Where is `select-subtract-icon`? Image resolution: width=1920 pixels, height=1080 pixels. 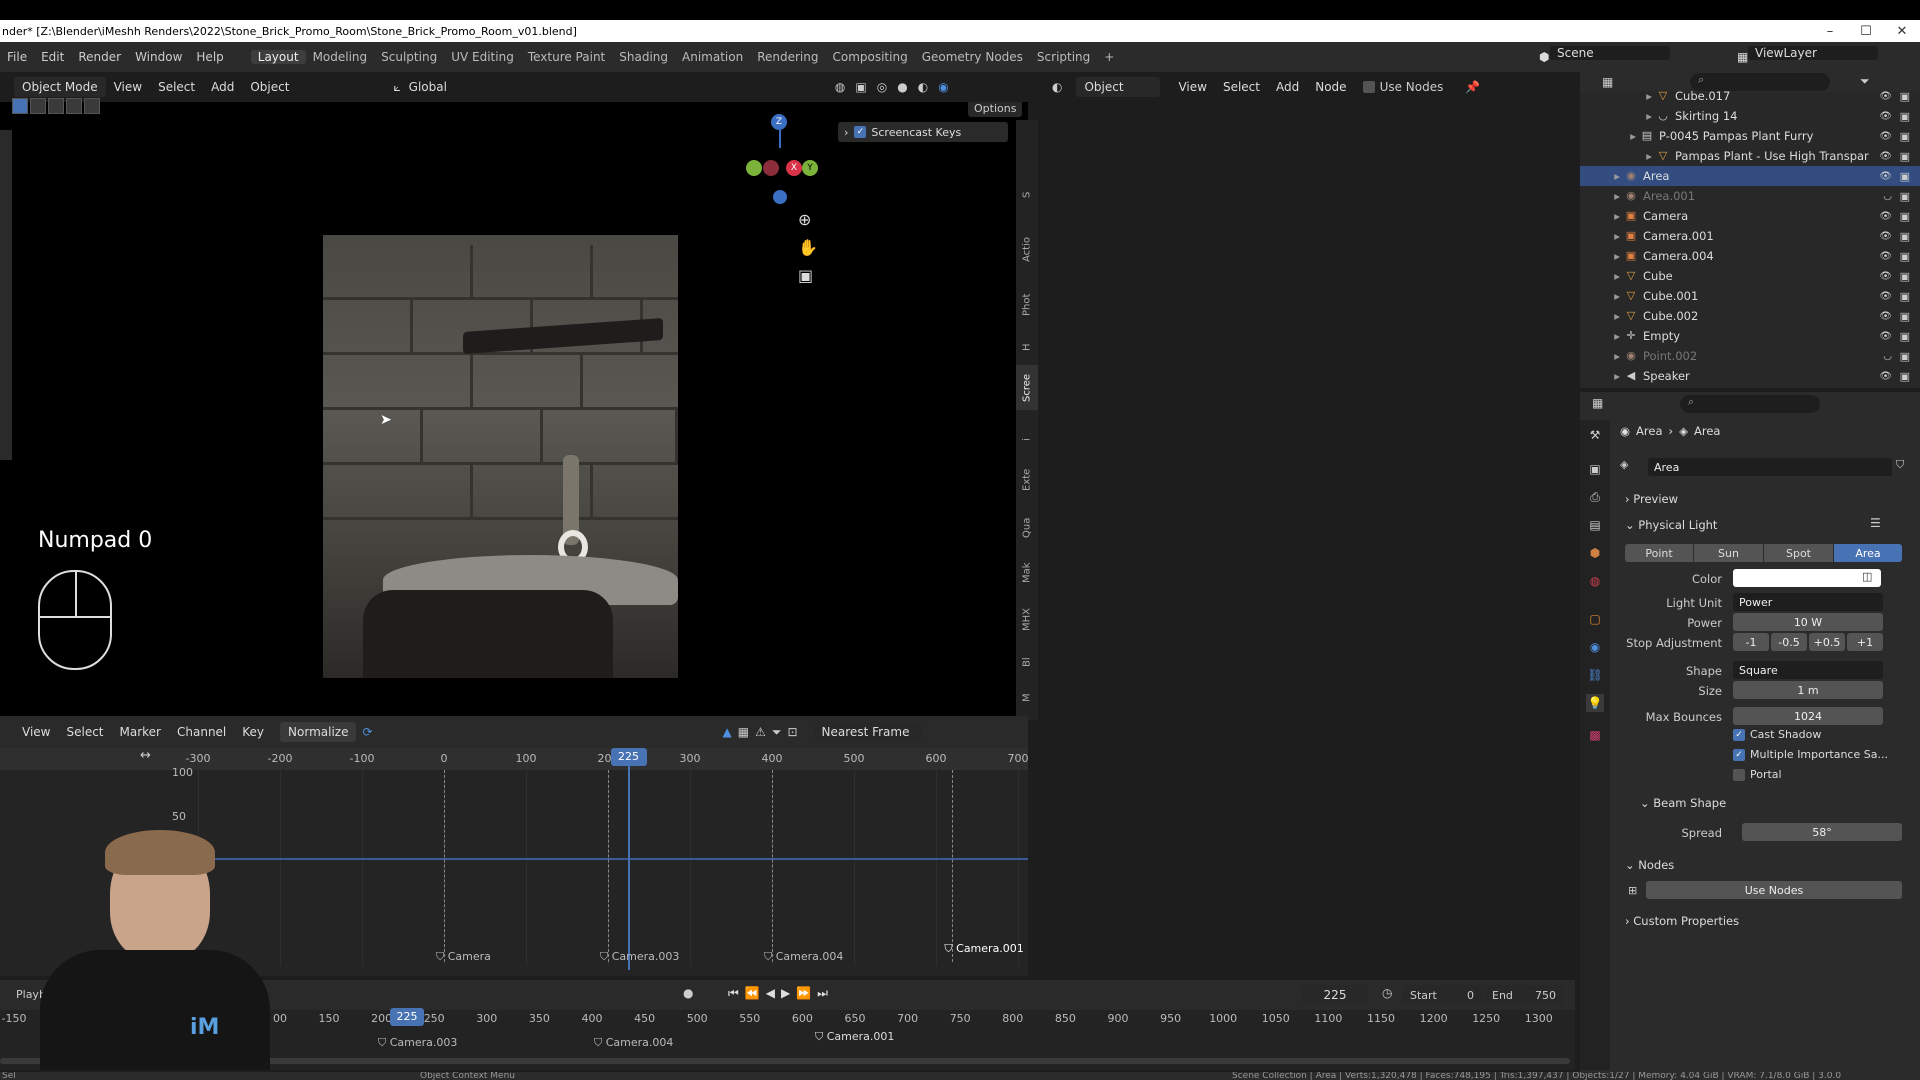 select-subtract-icon is located at coordinates (56, 106).